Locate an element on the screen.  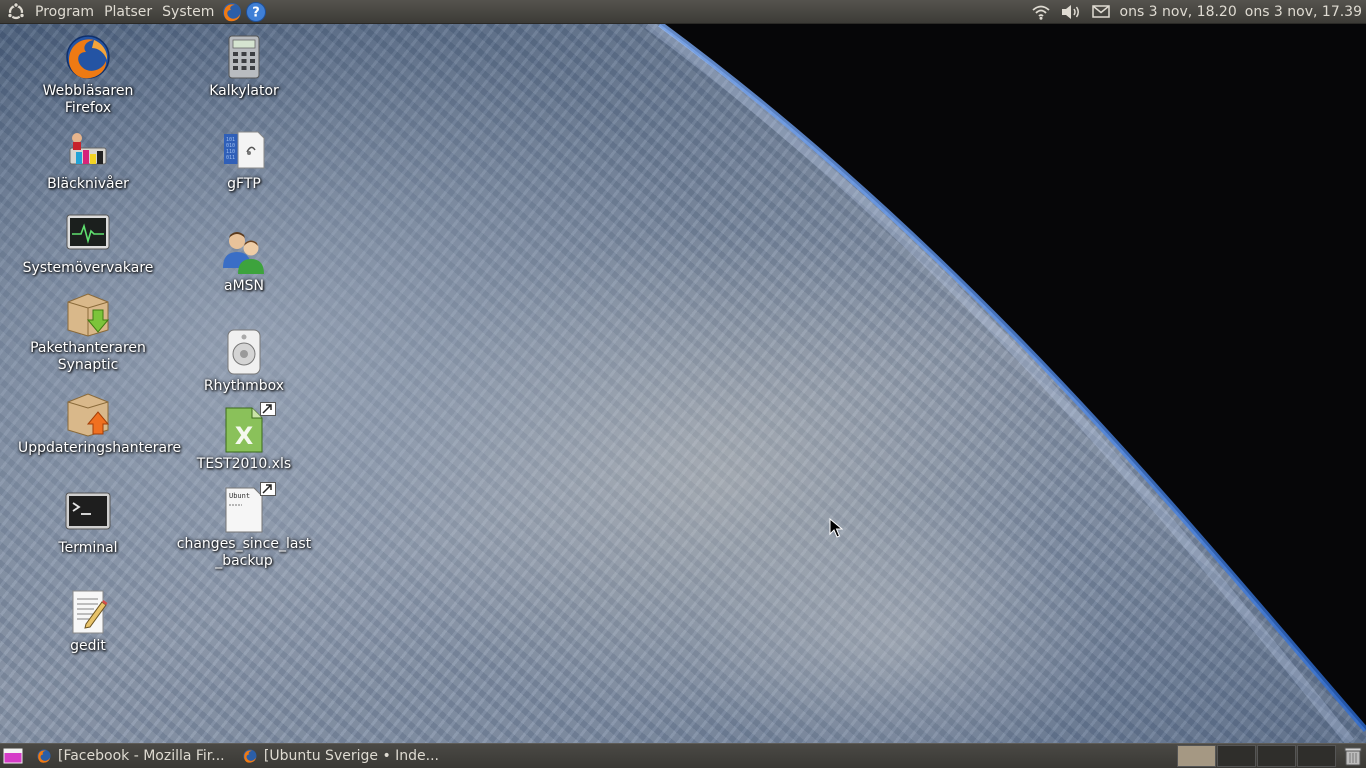
text-editor-icon is located at coordinates (90, 612).